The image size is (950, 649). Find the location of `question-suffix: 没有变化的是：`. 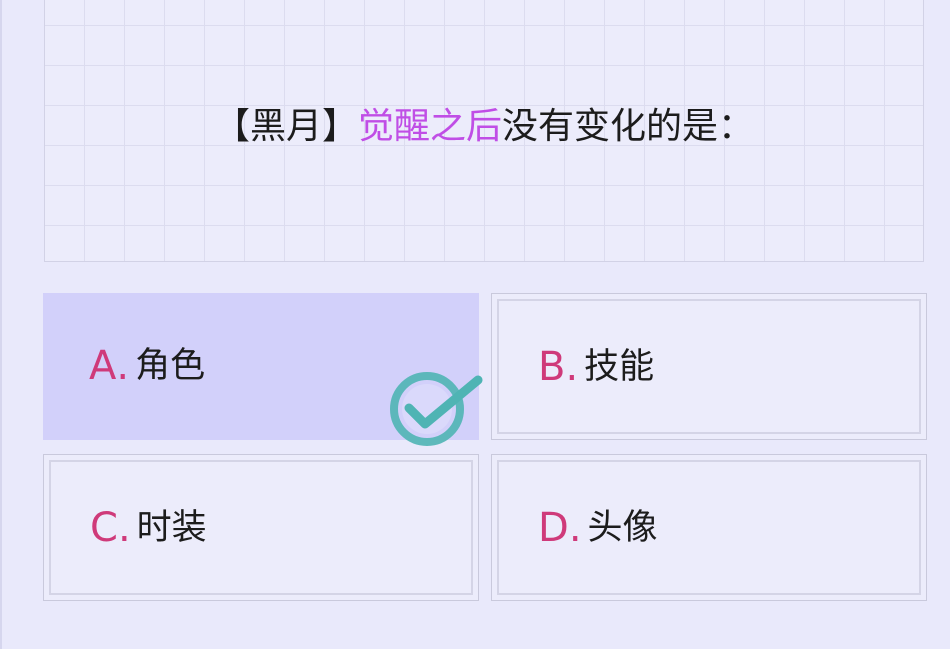

question-suffix: 没有变化的是： is located at coordinates (628, 126).